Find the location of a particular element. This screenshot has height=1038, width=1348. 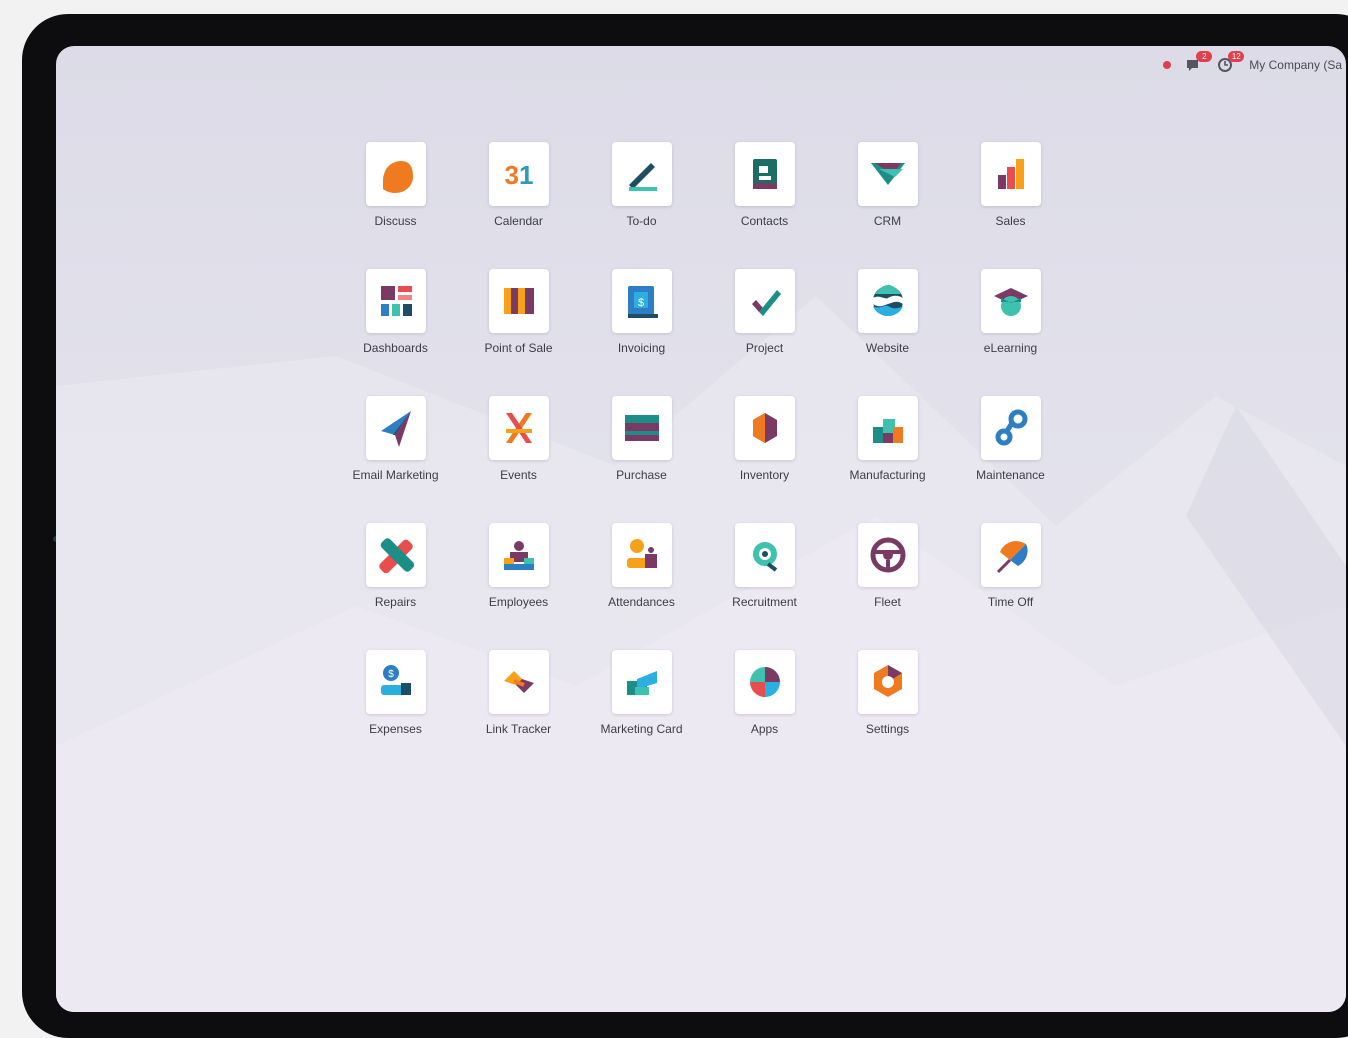

app-label: Link Tracker is located at coordinates (518, 729).